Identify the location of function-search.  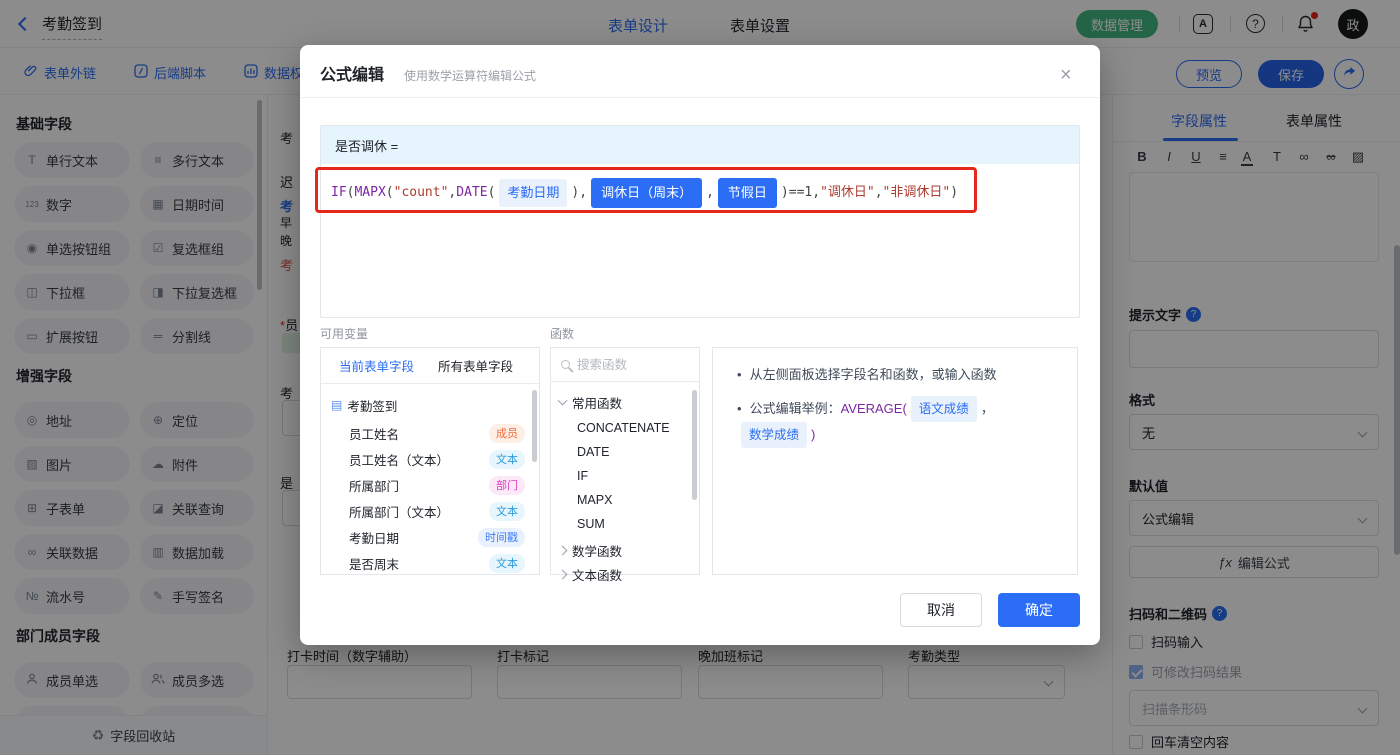
(625, 365).